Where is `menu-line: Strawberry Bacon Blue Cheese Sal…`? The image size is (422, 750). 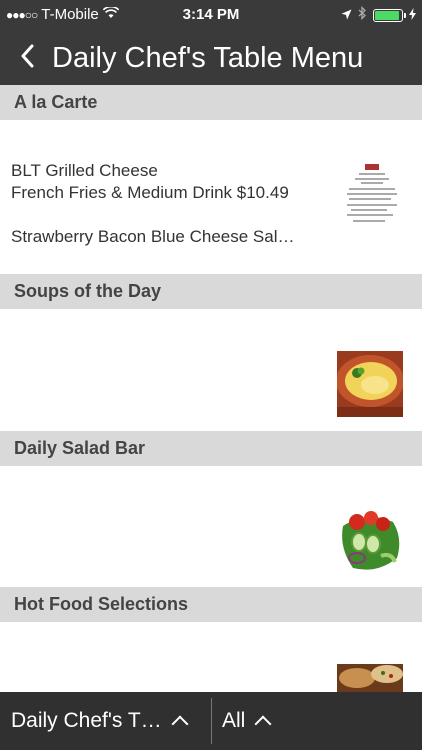
menu-line: Strawberry Bacon Blue Cheese Sal… is located at coordinates (153, 236).